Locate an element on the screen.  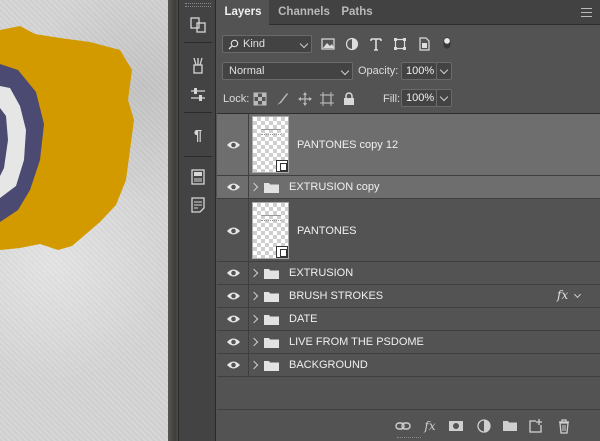
brush-settings-icon is located at coordinates (198, 95).